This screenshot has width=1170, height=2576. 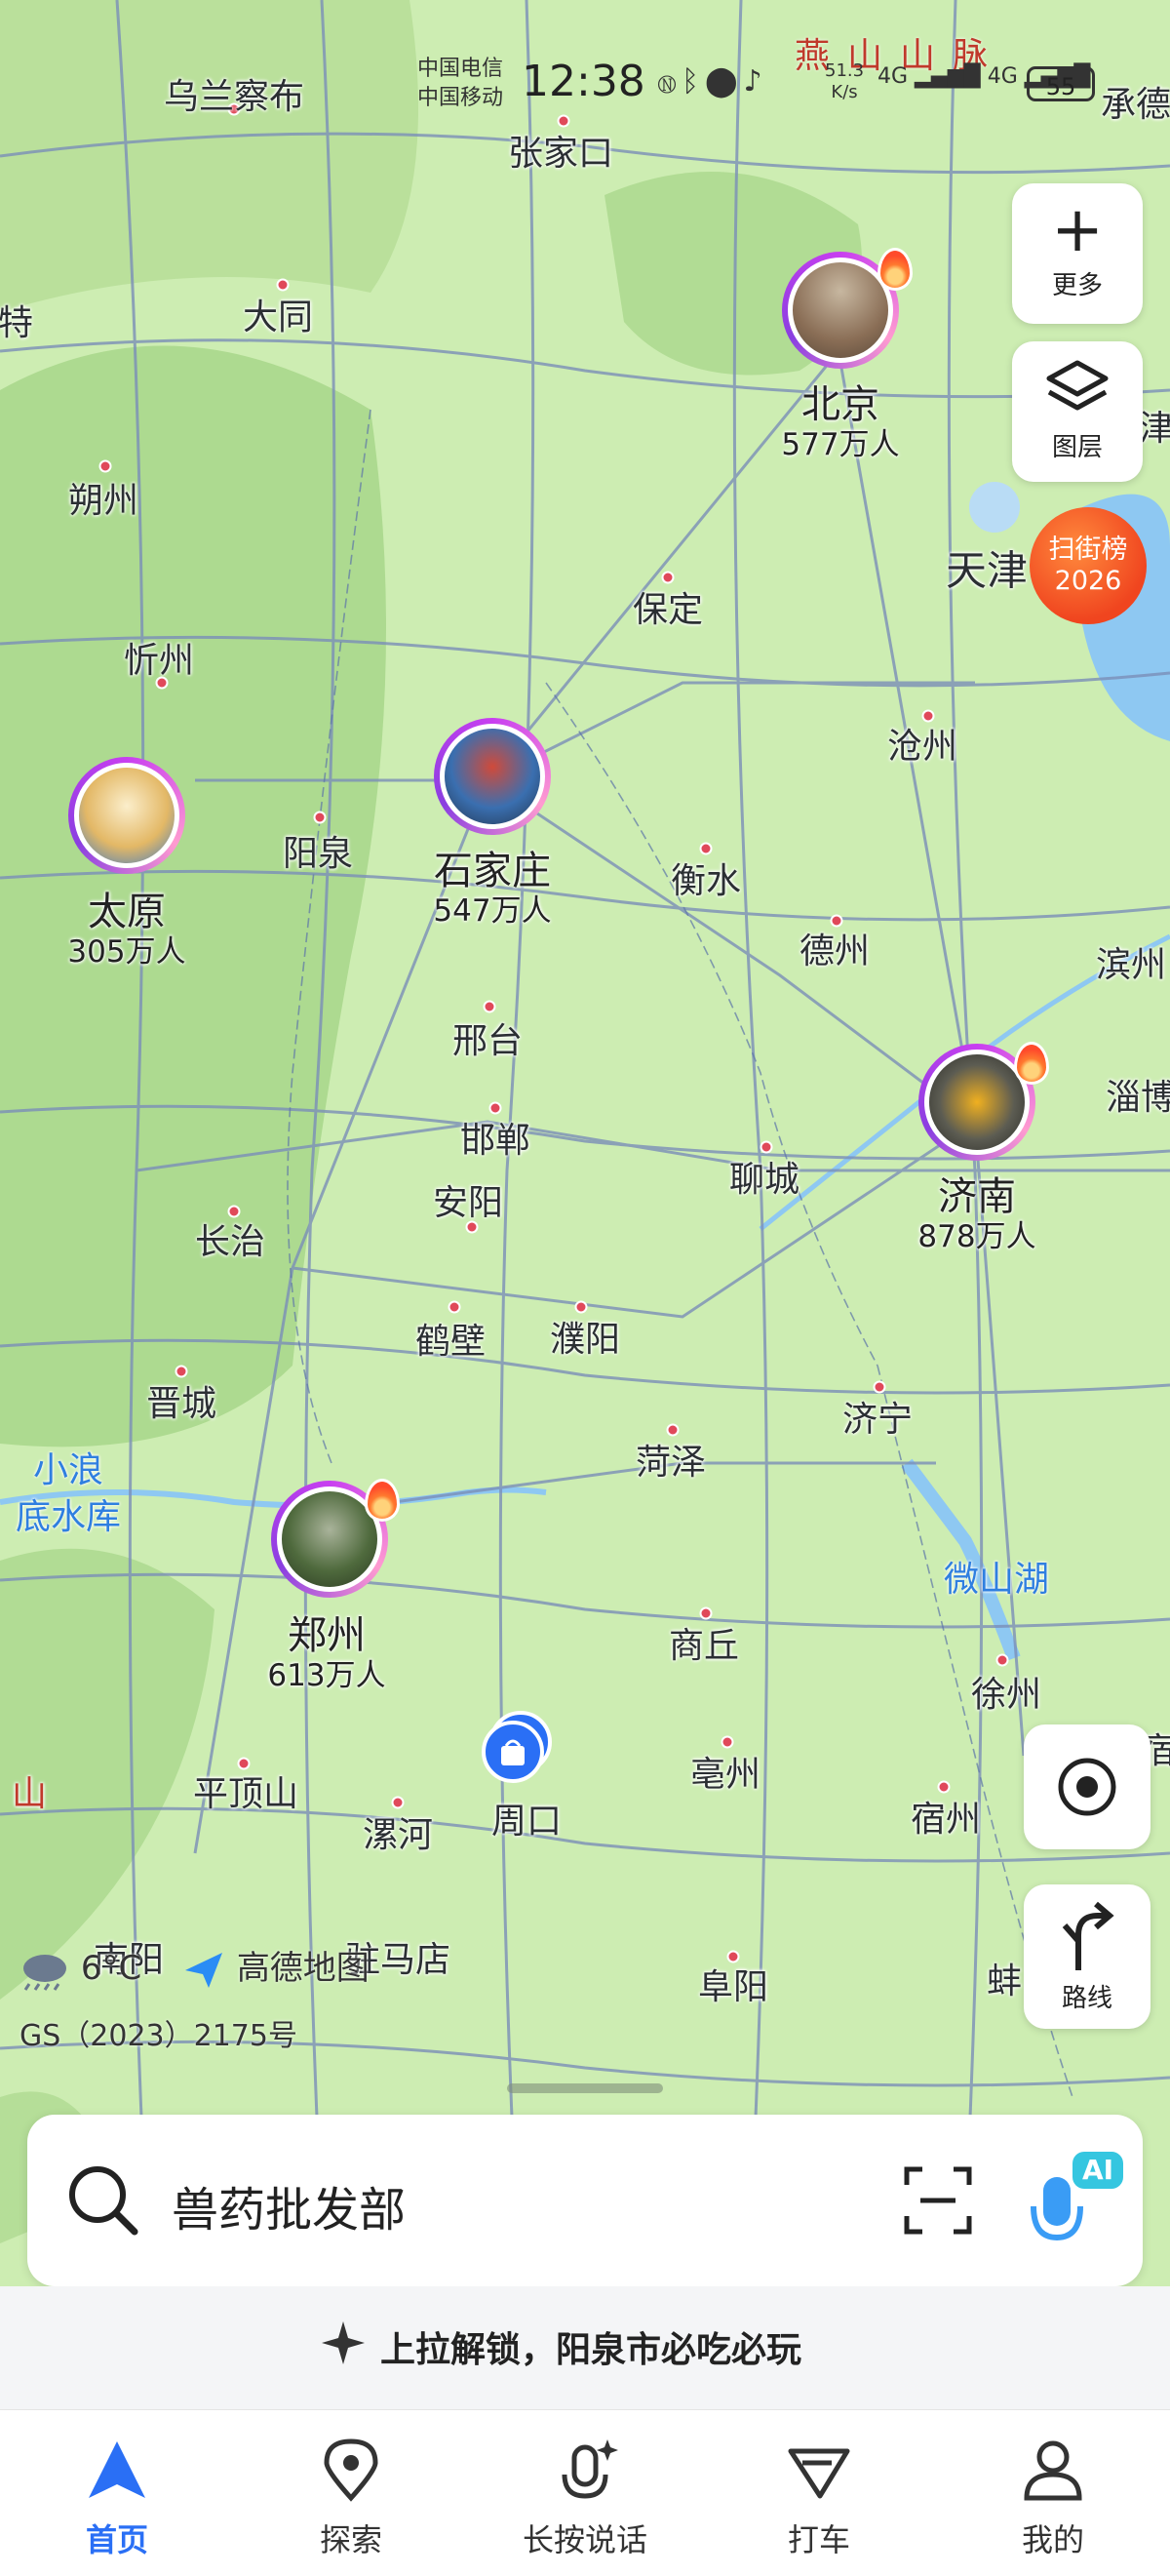 What do you see at coordinates (1098, 2170) in the screenshot?
I see `ai-badge: AI` at bounding box center [1098, 2170].